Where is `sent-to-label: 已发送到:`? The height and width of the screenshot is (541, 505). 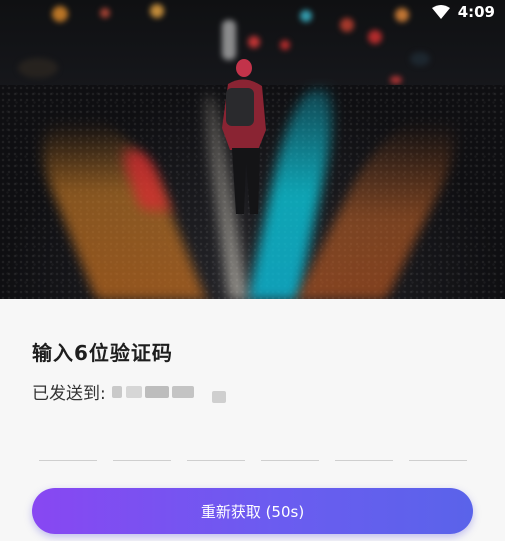
sent-to-label: 已发送到: is located at coordinates (69, 394).